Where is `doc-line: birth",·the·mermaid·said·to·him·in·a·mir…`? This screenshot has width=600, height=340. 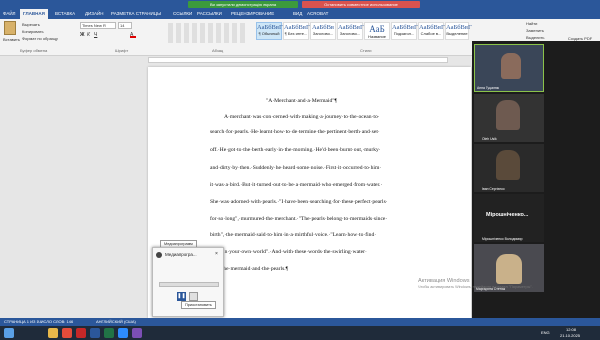
doc-line: birth",·the·mermaid·said·to·him·in·a·mir… is located at coordinates (330, 235).